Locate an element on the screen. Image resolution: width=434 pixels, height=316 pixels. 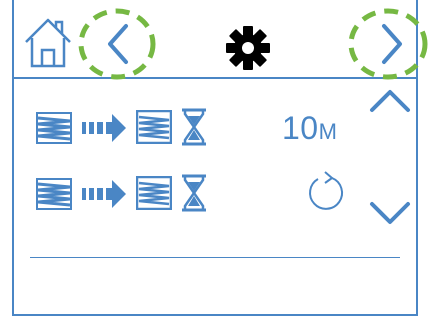
reset-icon is located at coordinates (326, 190).